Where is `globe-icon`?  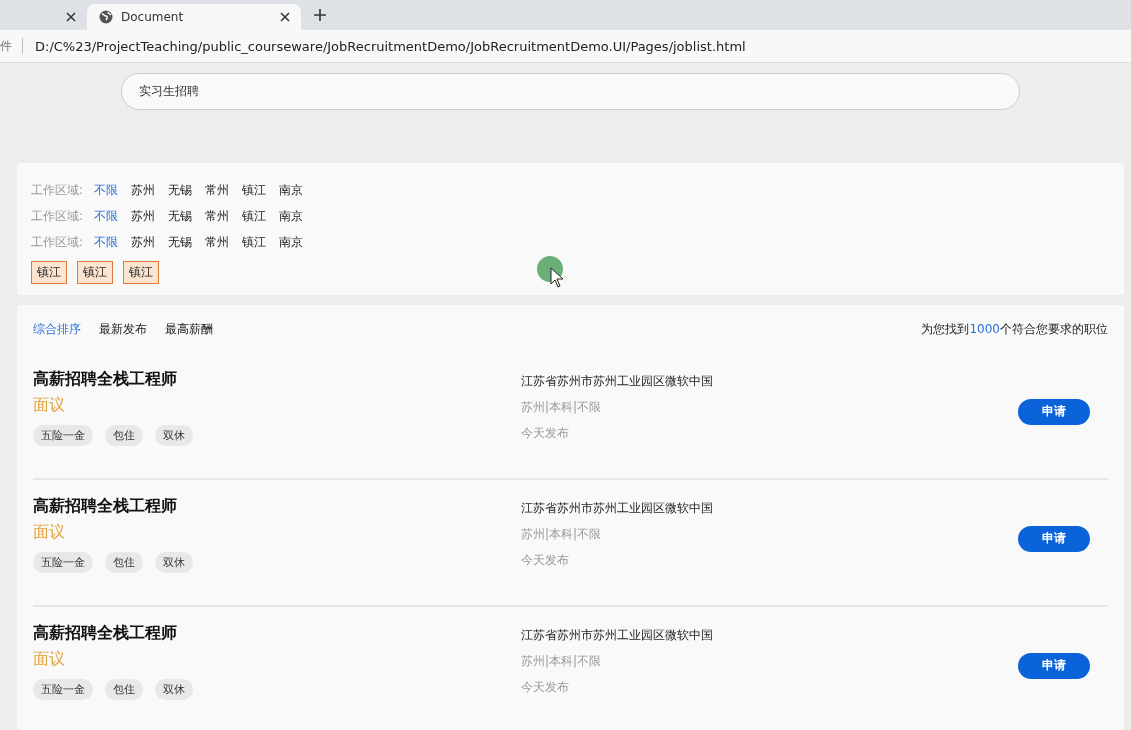 globe-icon is located at coordinates (106, 17).